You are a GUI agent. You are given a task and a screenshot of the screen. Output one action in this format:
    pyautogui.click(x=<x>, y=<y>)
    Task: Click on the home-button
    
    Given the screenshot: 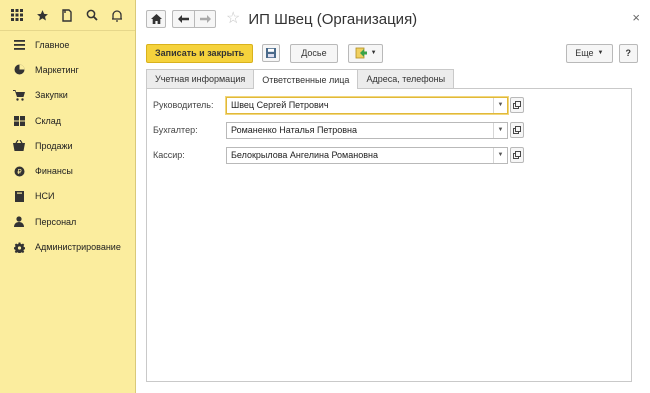 What is the action you would take?
    pyautogui.click(x=156, y=19)
    